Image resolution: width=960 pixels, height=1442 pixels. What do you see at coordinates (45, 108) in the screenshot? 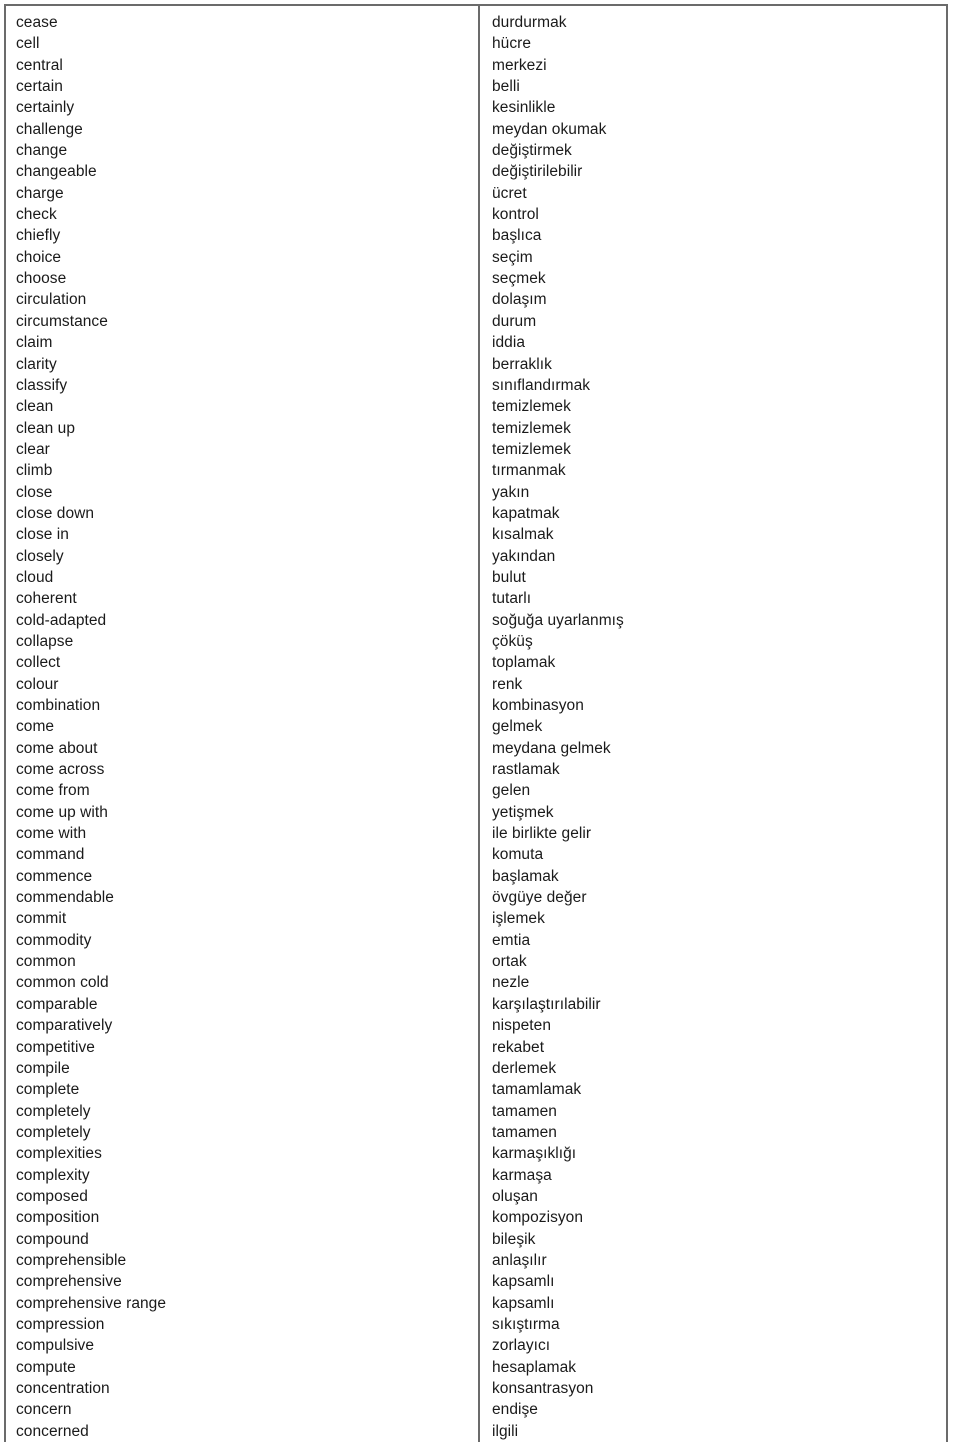
I see `source-term: certainly` at bounding box center [45, 108].